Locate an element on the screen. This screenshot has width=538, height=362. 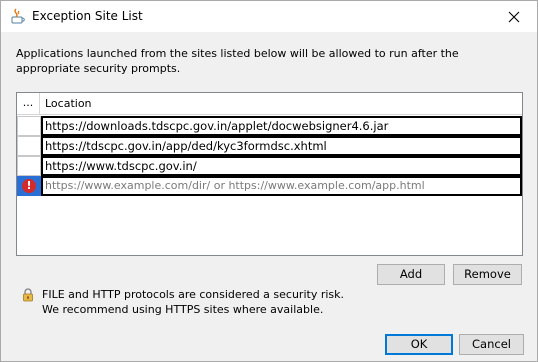
add-button: Add is located at coordinates (411, 274).